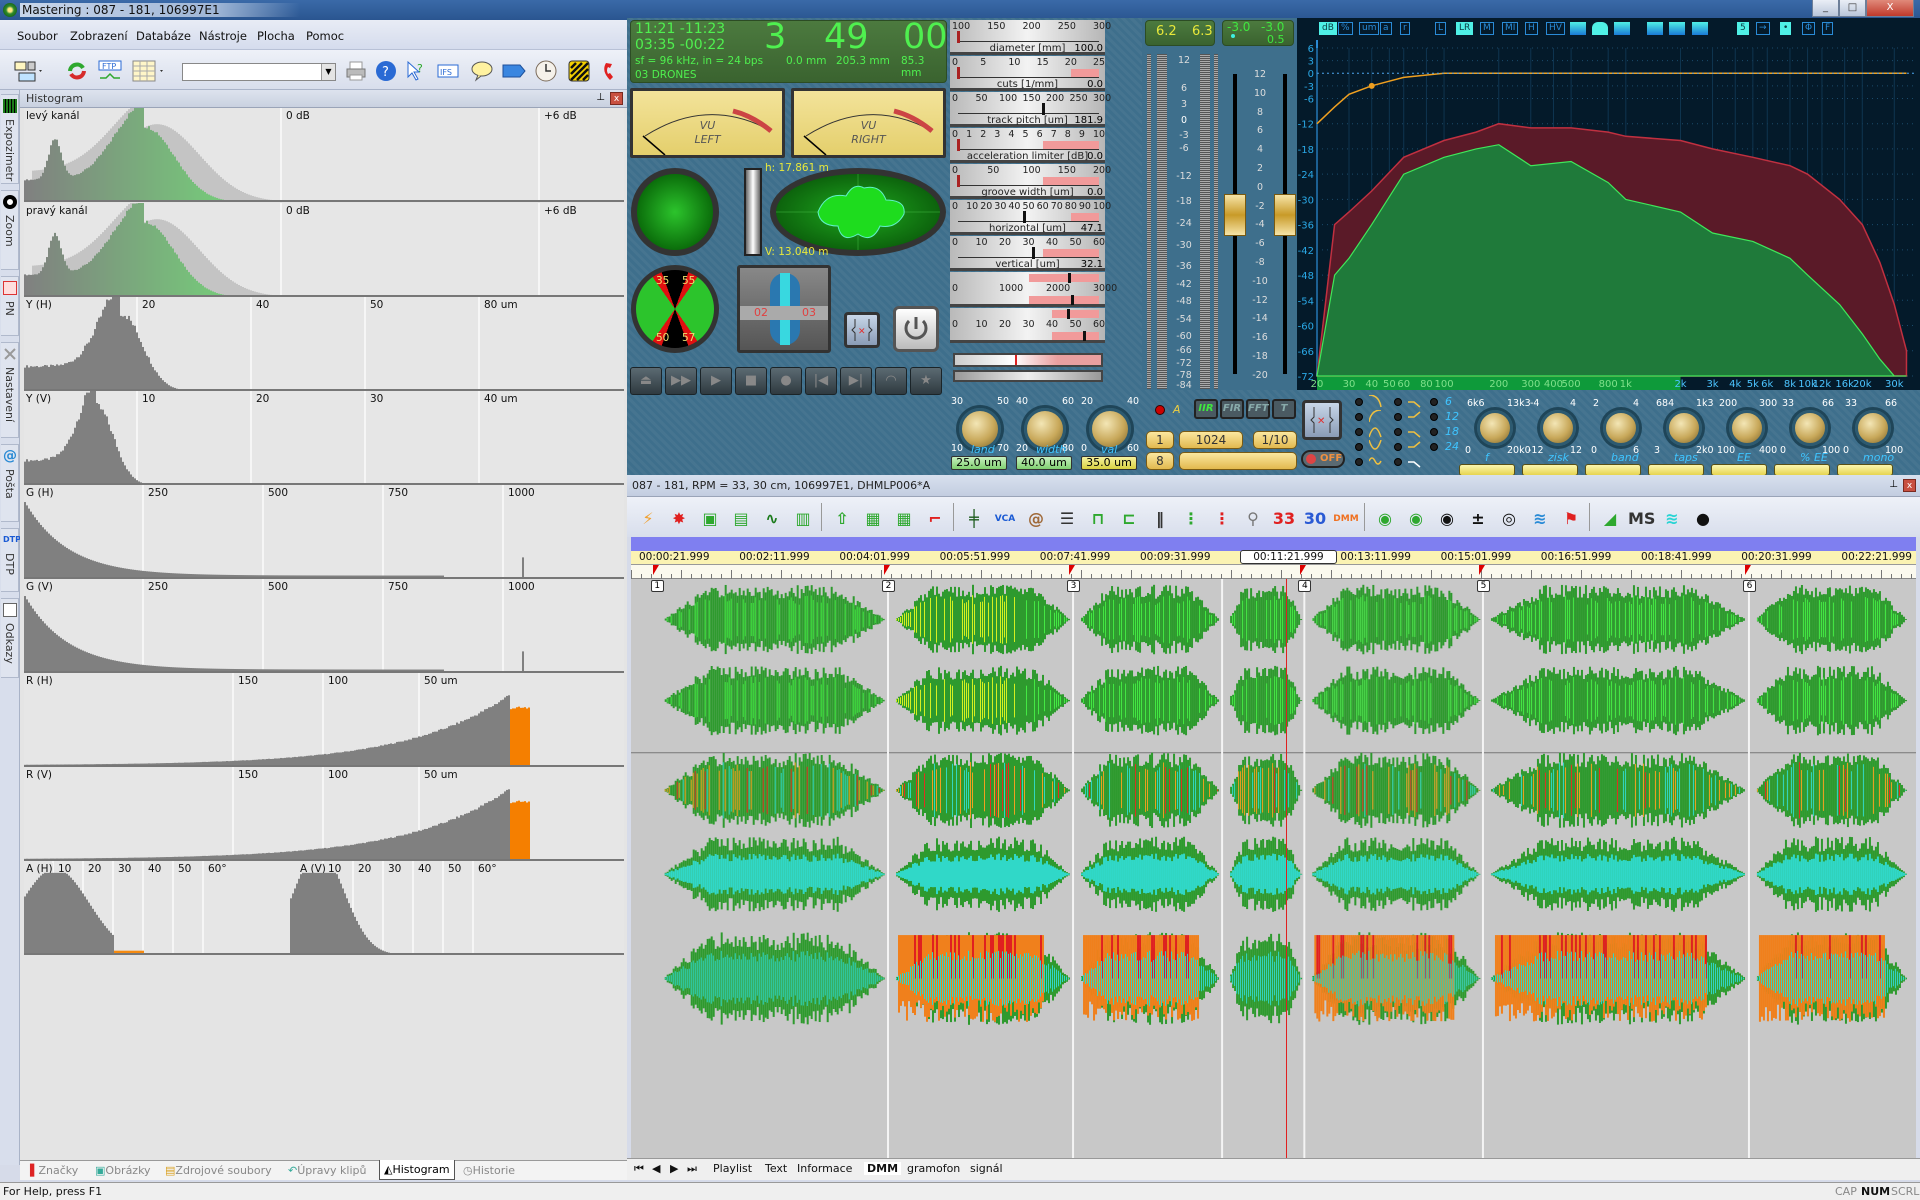  I want to click on rpm30-icon: 30, so click(1315, 519).